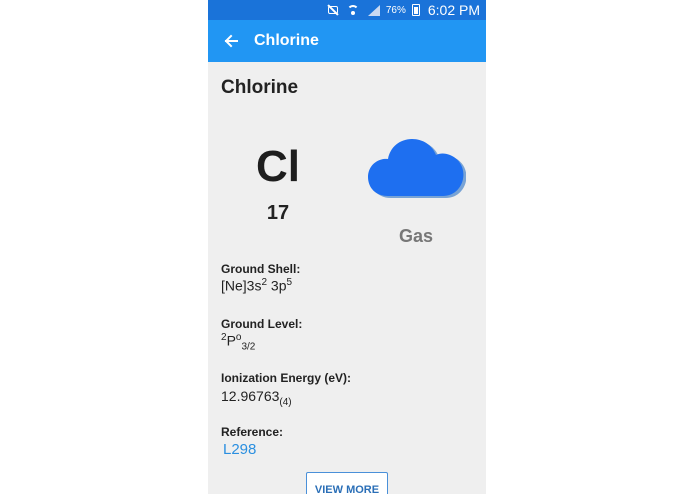 The height and width of the screenshot is (494, 695). Describe the element at coordinates (261, 269) in the screenshot. I see `ground-shell-label: Ground Shell:` at that location.